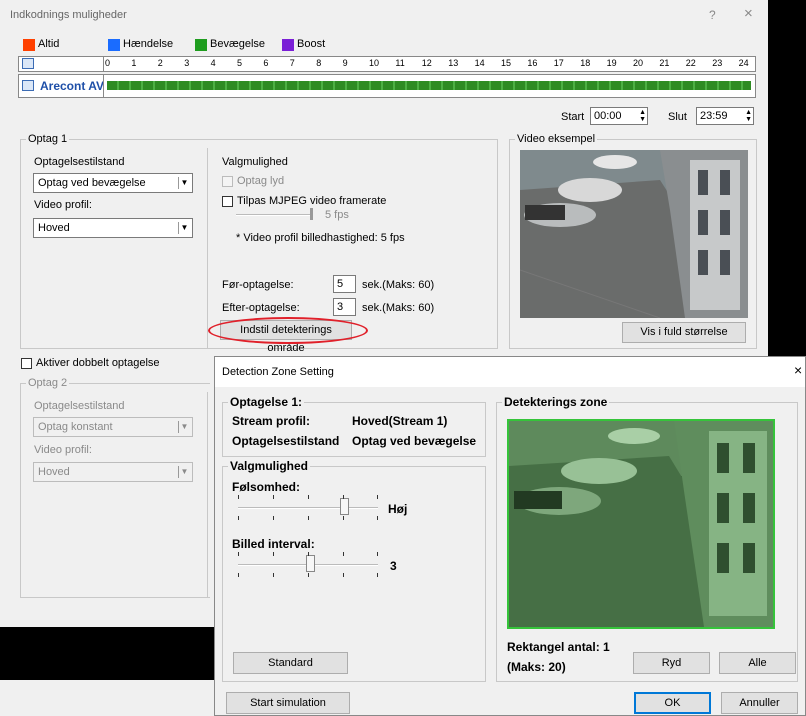 The width and height of the screenshot is (806, 716). What do you see at coordinates (113, 183) in the screenshot?
I see `optag1-mode-select: Optag ved bevægelse ▼` at bounding box center [113, 183].